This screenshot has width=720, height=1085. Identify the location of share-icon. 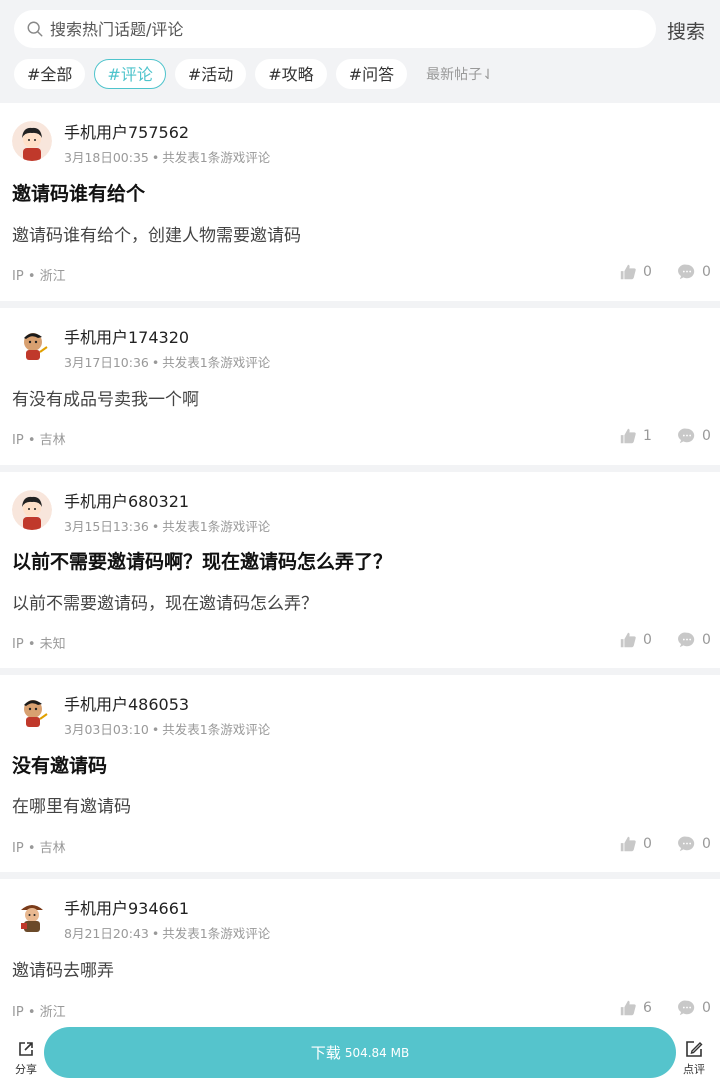
(26, 1049).